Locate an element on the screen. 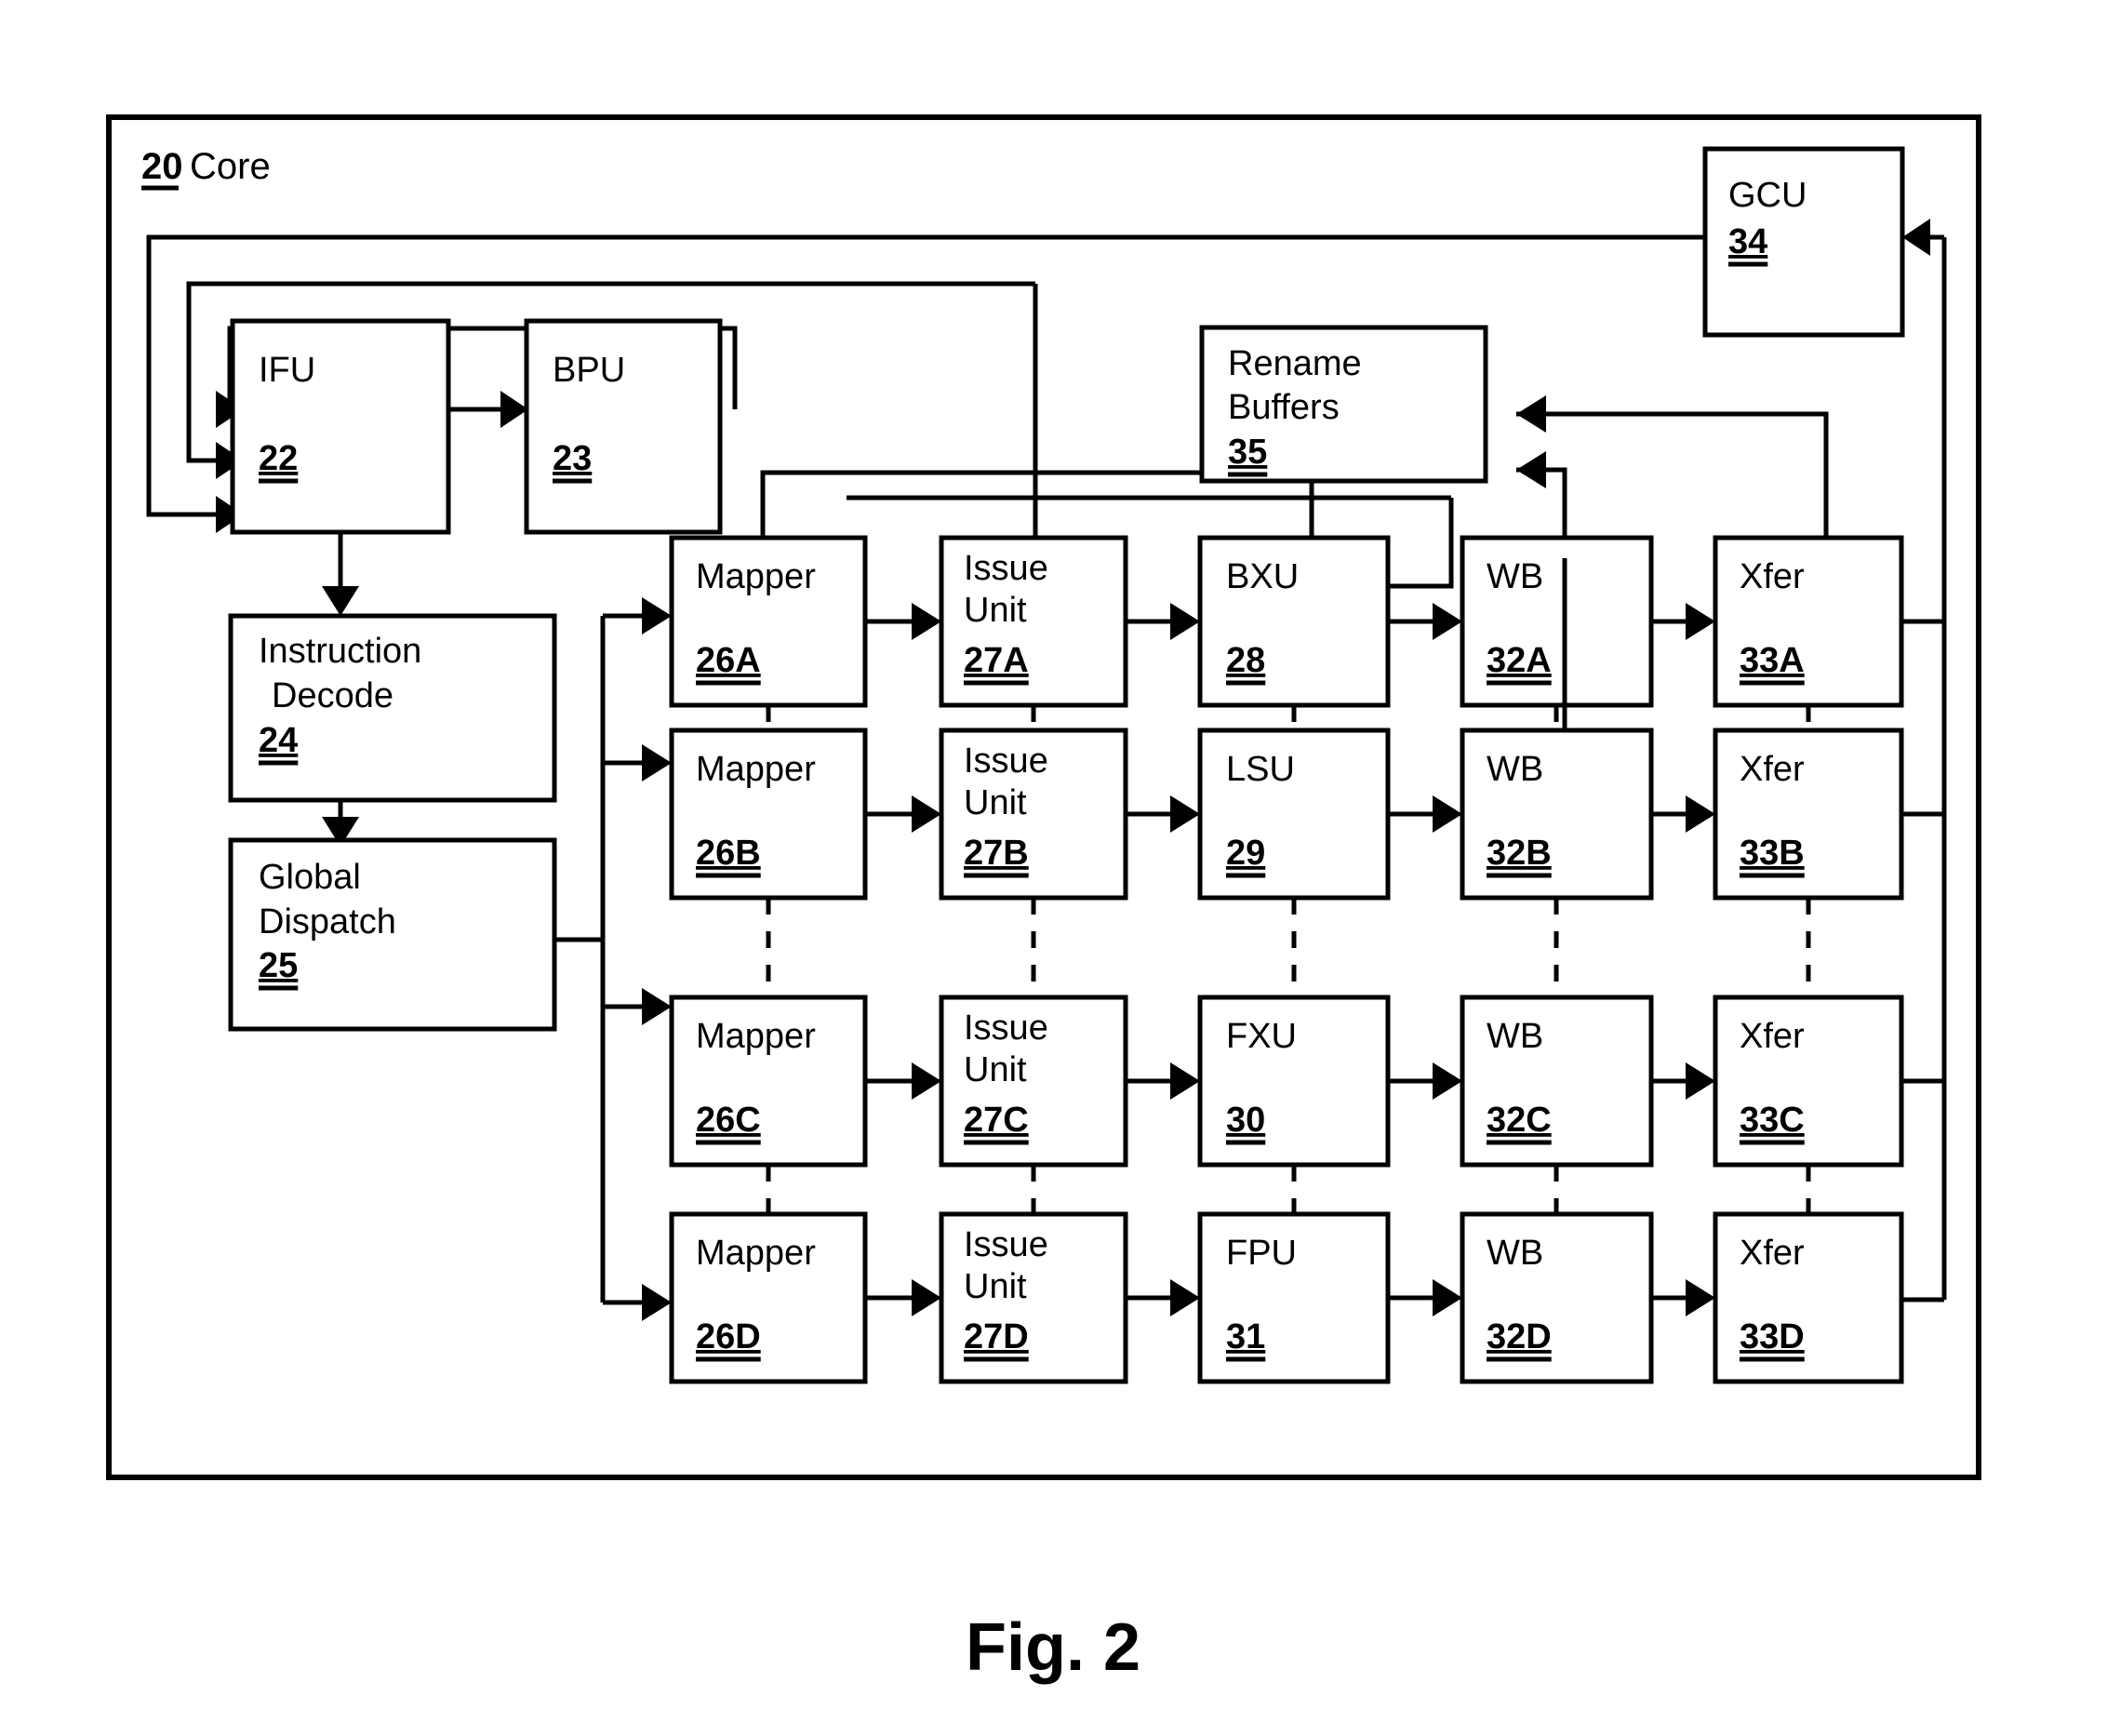 This screenshot has width=2107, height=1736. xfer-a-label: Xfer is located at coordinates (1772, 576).